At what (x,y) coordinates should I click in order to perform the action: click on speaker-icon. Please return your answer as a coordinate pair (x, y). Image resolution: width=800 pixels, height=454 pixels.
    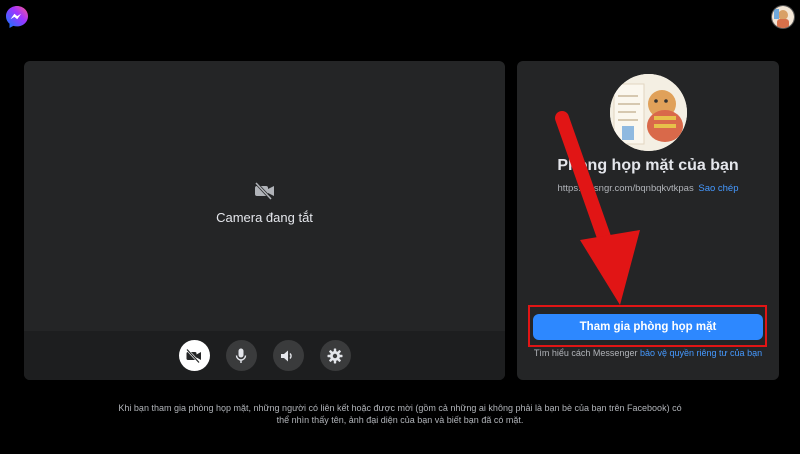
    Looking at the image, I should click on (286, 355).